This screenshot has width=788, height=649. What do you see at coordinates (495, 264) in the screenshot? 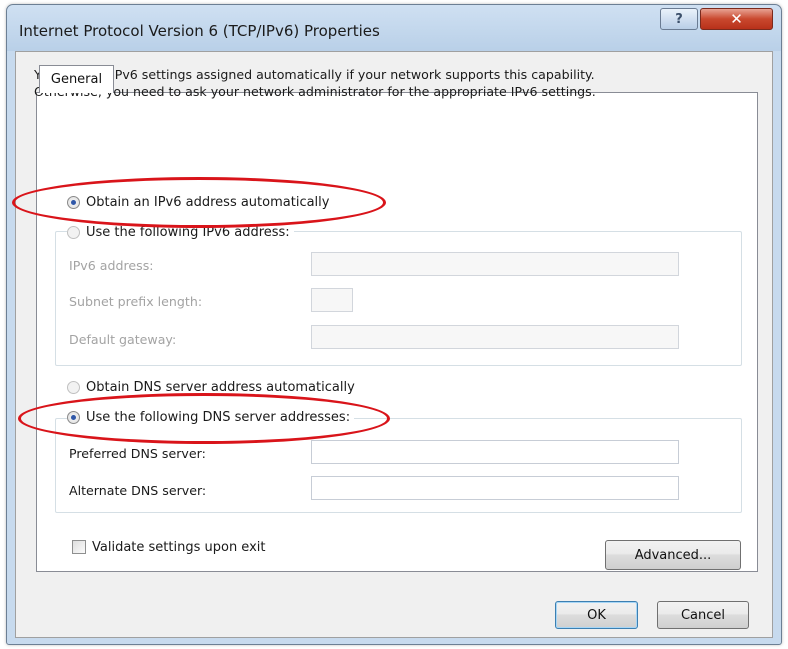
I see `ipv6-address-input` at bounding box center [495, 264].